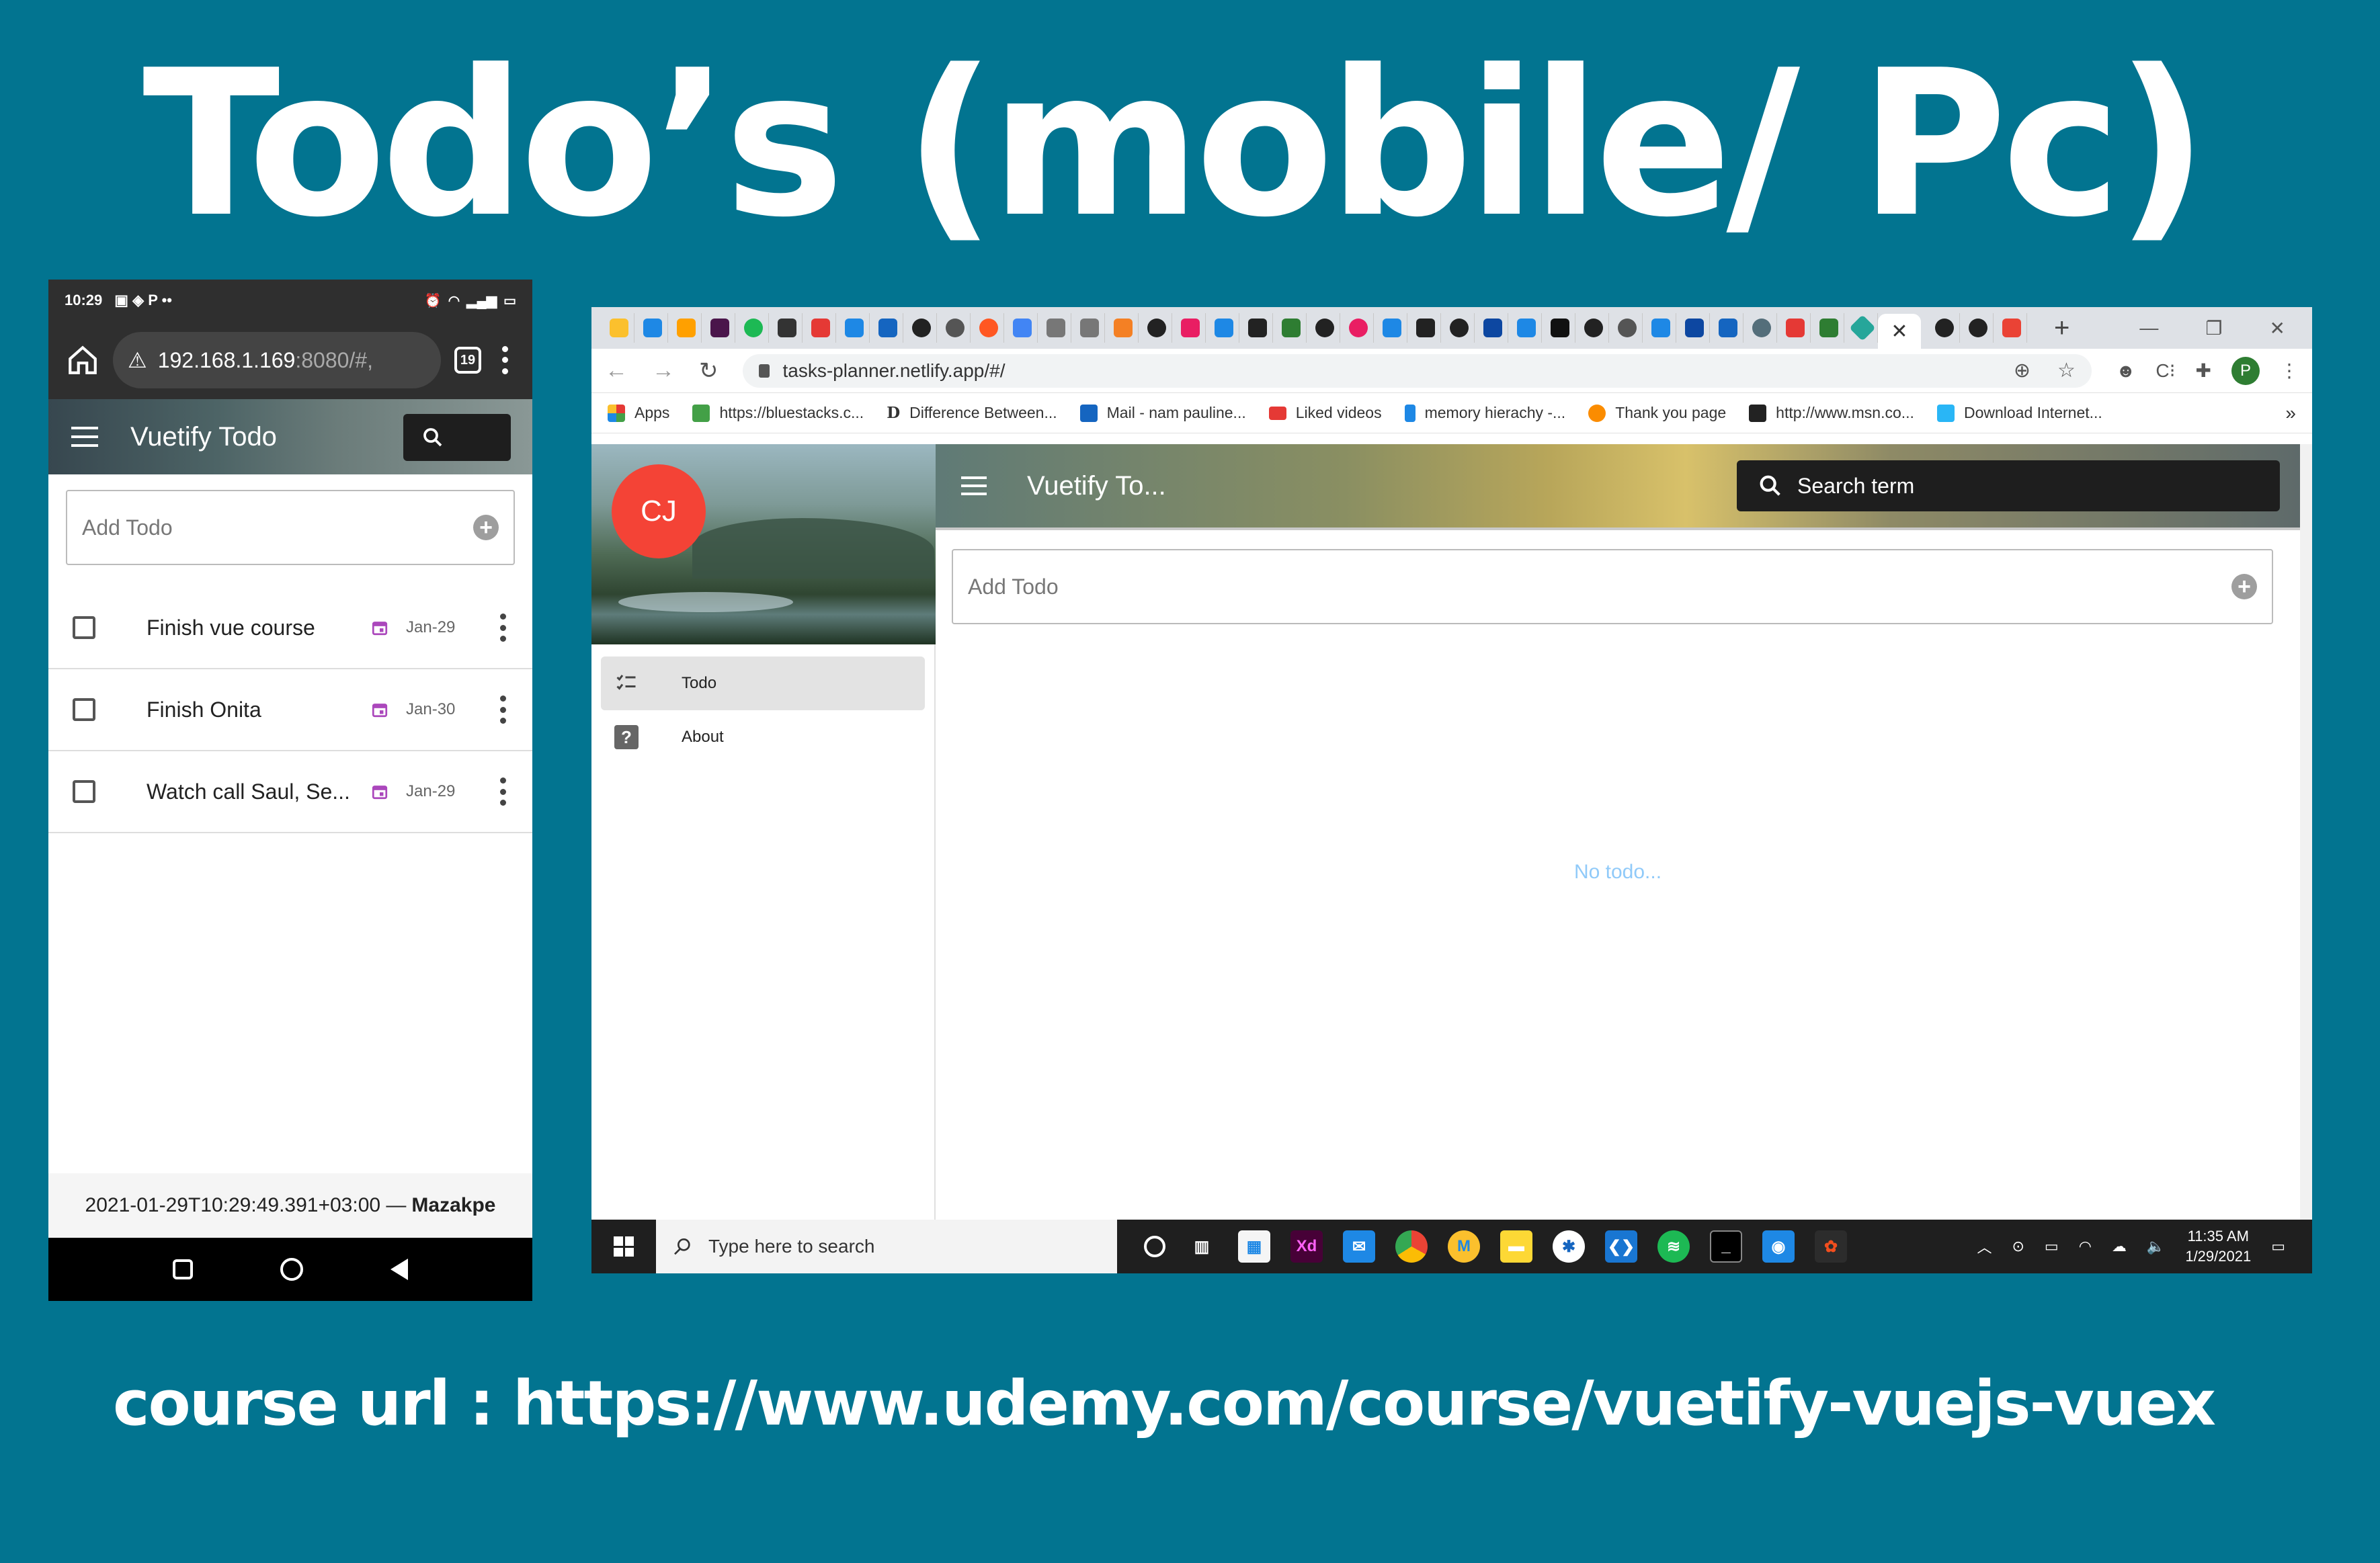 The width and height of the screenshot is (2380, 1563). What do you see at coordinates (1202, 1246) in the screenshot?
I see `task-view-icon: ▥` at bounding box center [1202, 1246].